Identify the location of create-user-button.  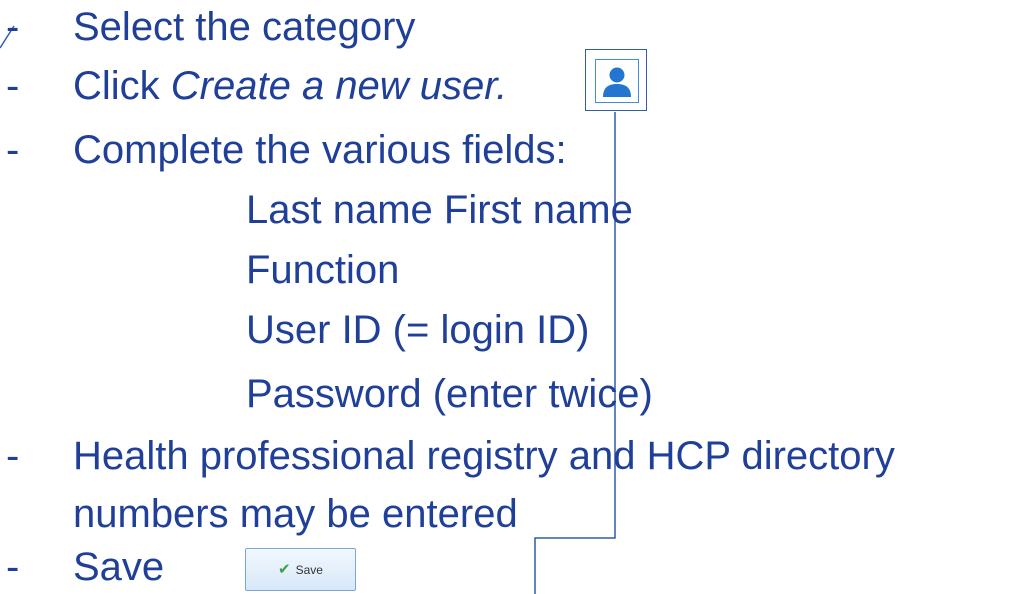
(616, 80).